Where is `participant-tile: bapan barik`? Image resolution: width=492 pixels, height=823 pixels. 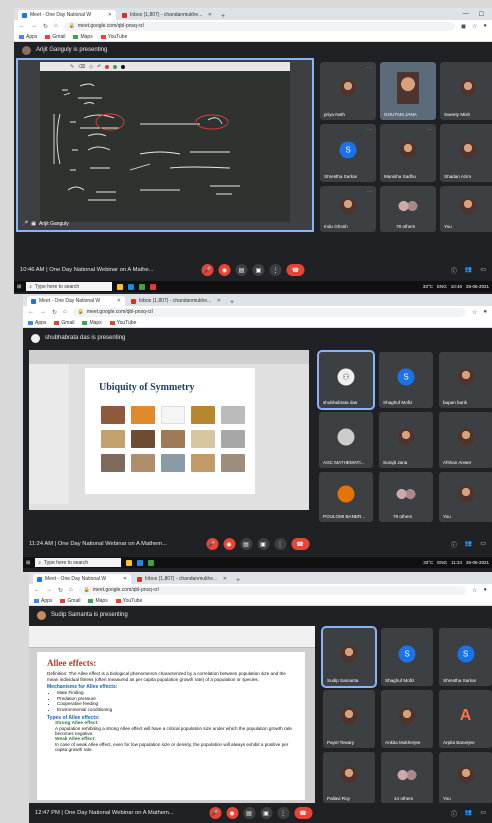 participant-tile: bapan barik is located at coordinates (465, 380).